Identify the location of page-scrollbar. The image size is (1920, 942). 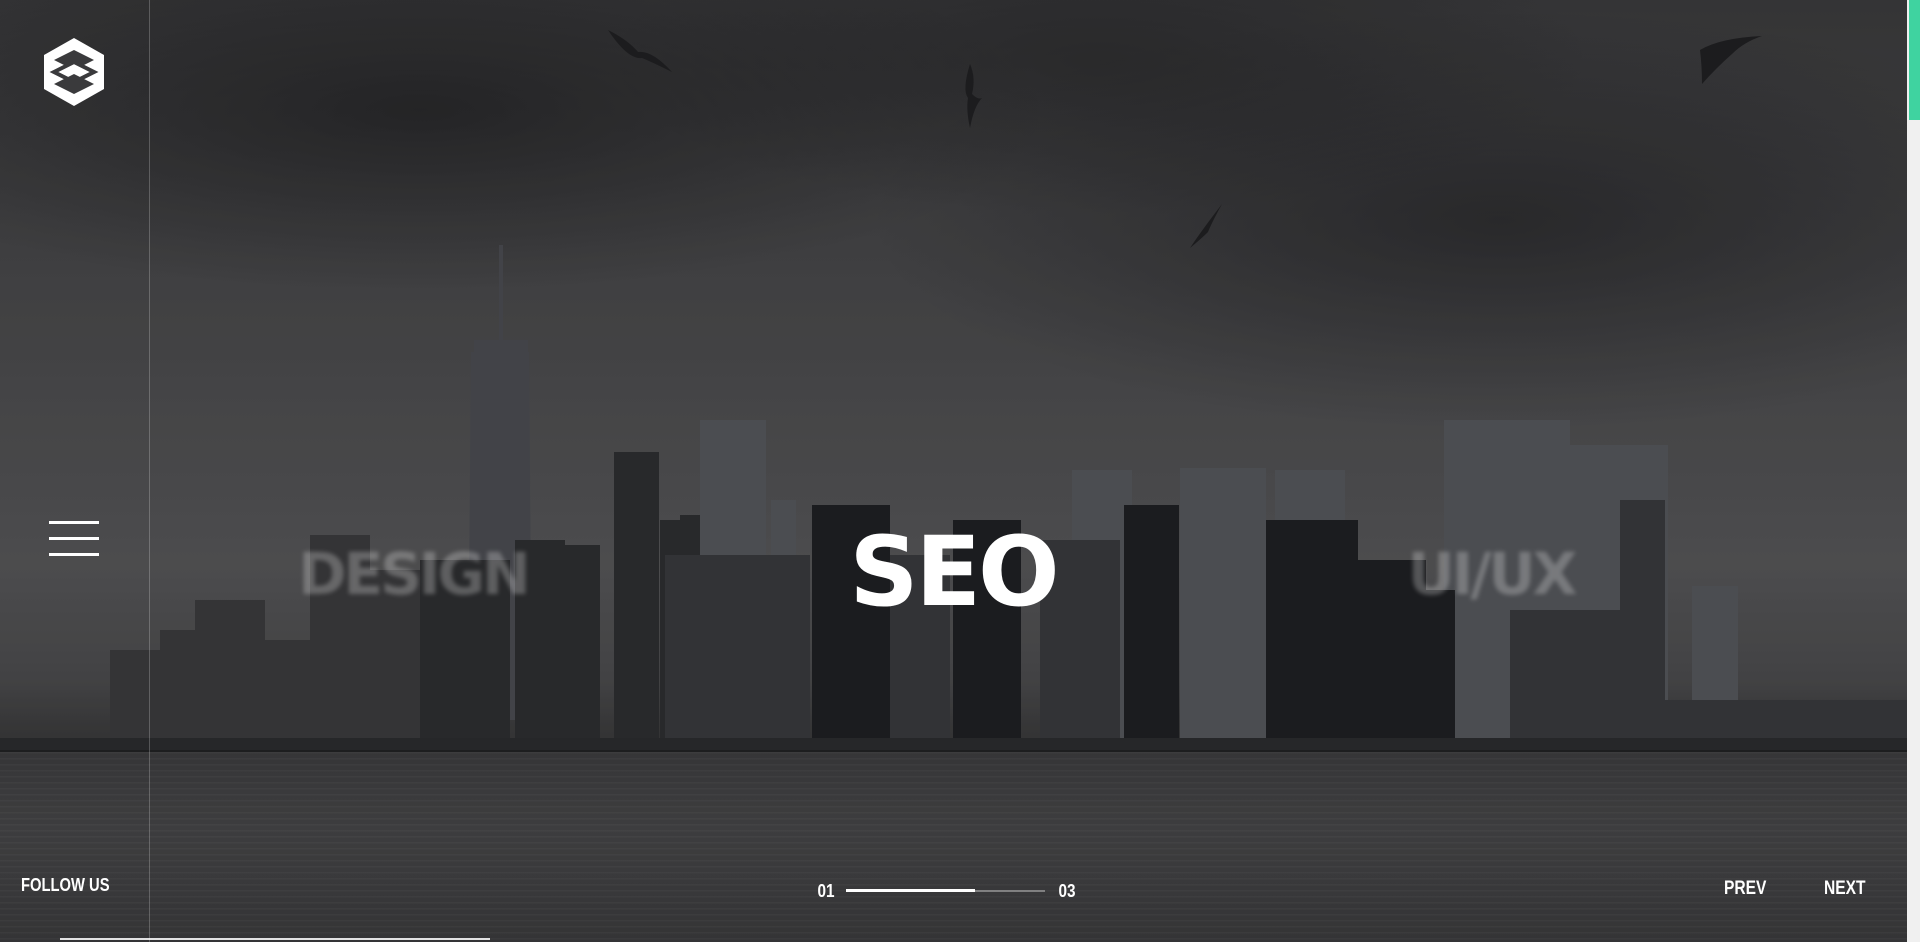
(1913, 471).